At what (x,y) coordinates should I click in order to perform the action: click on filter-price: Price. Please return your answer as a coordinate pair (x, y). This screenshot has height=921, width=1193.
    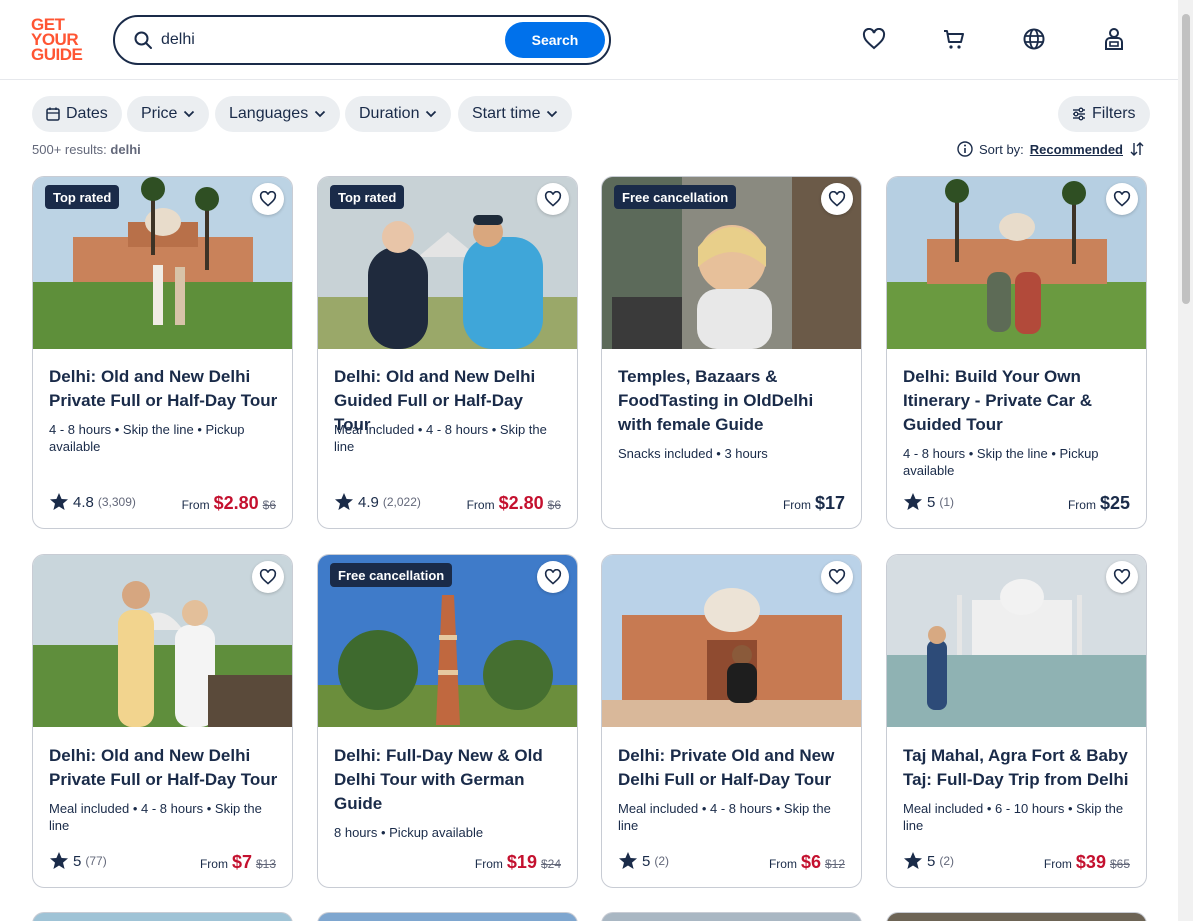
    Looking at the image, I should click on (168, 114).